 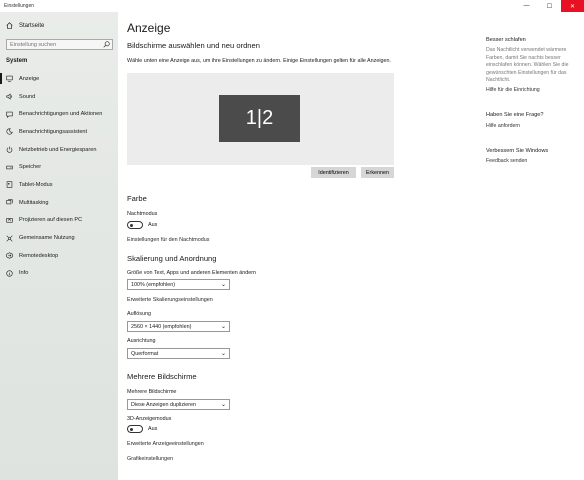 I want to click on orientation-label: Ausrichtung, so click(x=141, y=341).